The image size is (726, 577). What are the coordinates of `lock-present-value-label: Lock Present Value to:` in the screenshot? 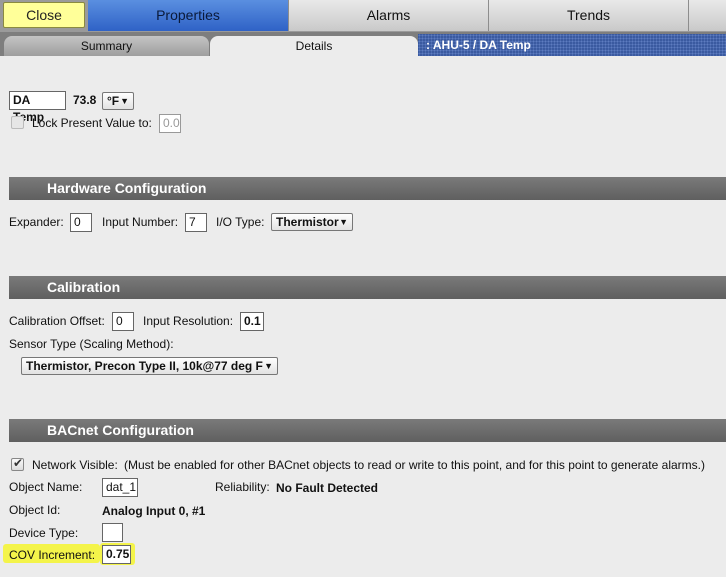 It's located at (92, 123).